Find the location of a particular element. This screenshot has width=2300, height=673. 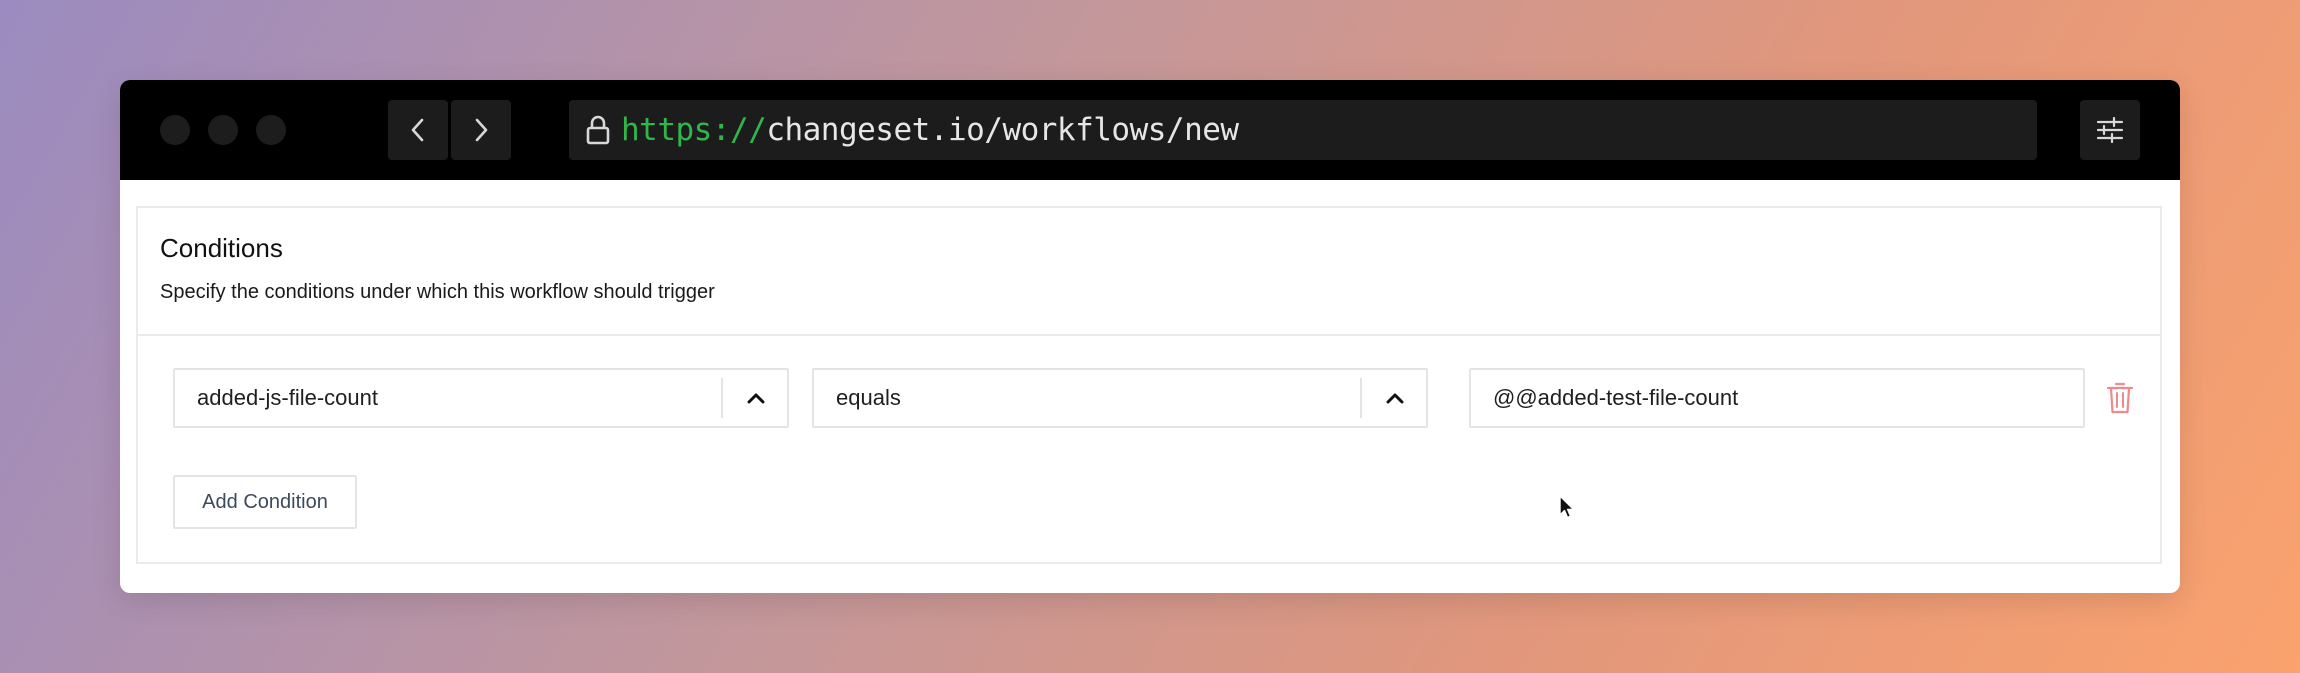

url-text: https://changeset.io/workflows/new is located at coordinates (930, 130).